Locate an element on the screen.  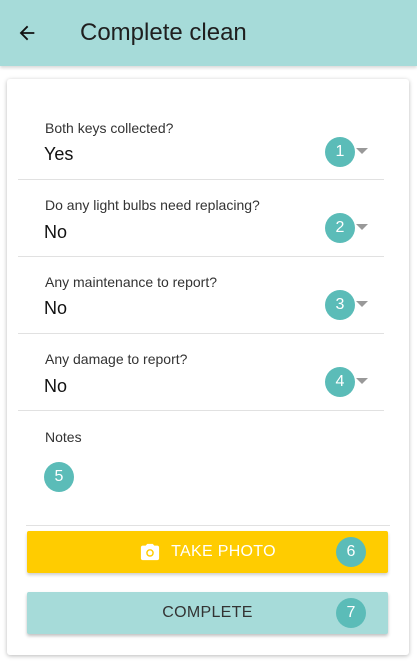
complete-label: COMPLETE is located at coordinates (207, 612).